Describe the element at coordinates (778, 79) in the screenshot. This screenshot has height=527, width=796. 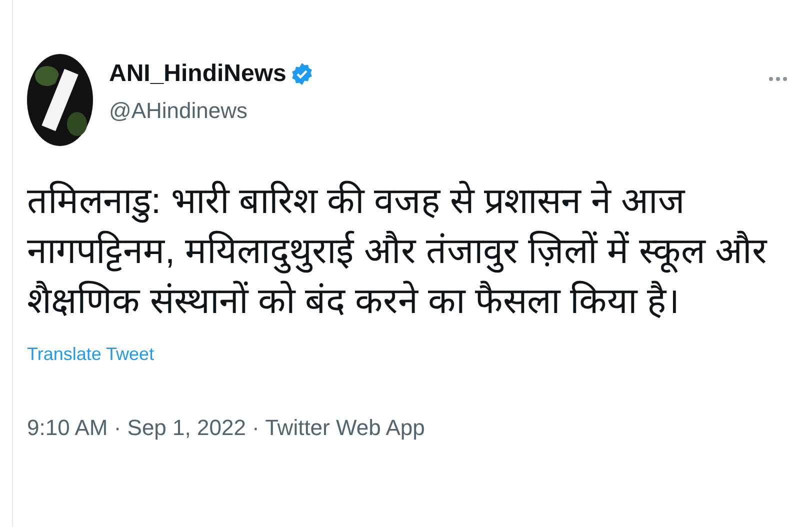
I see `more-icon` at that location.